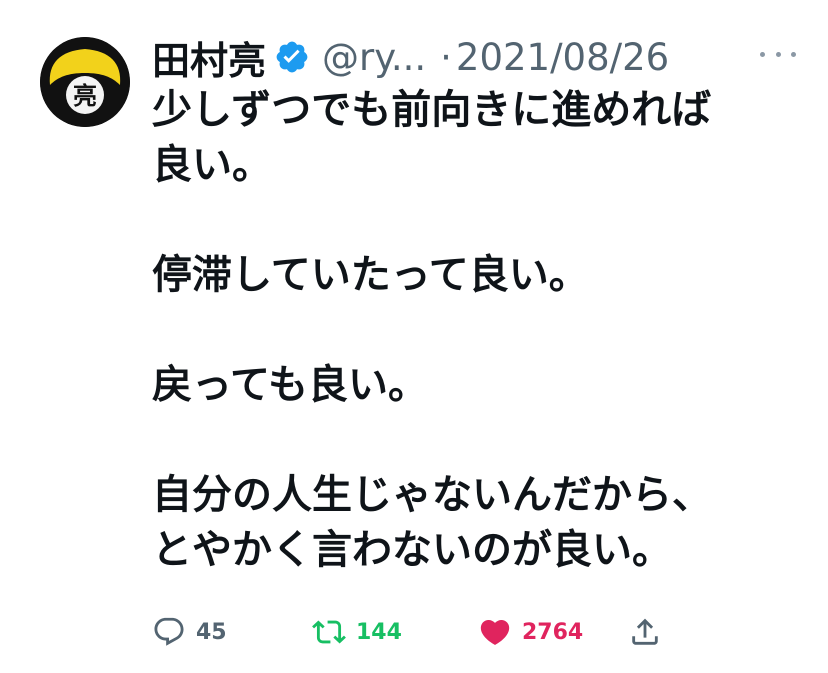 The image size is (828, 673). I want to click on reply-count: 45, so click(211, 632).